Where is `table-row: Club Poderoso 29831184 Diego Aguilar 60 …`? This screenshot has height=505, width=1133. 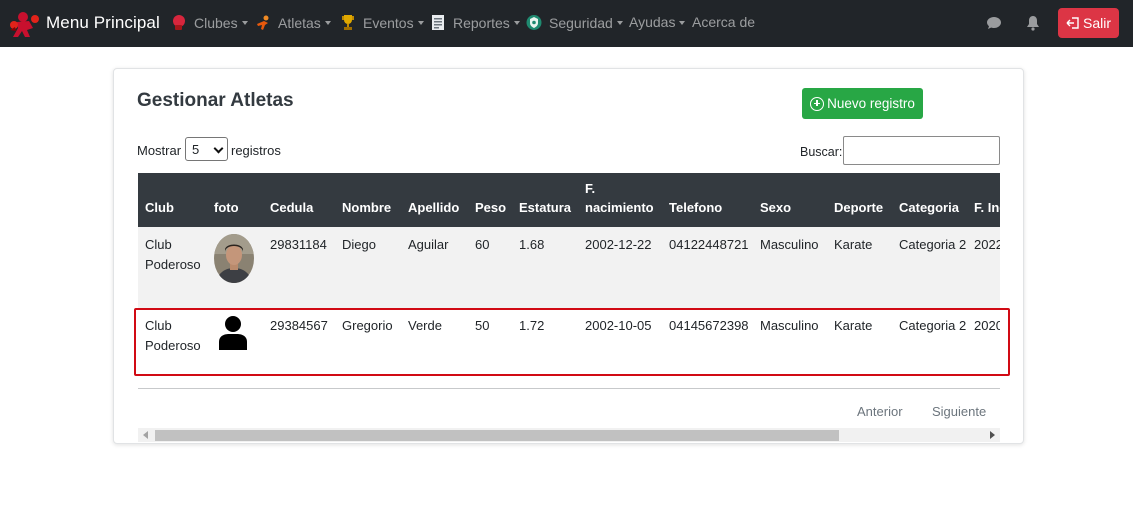 table-row: Club Poderoso 29831184 Diego Aguilar 60 … is located at coordinates (569, 267).